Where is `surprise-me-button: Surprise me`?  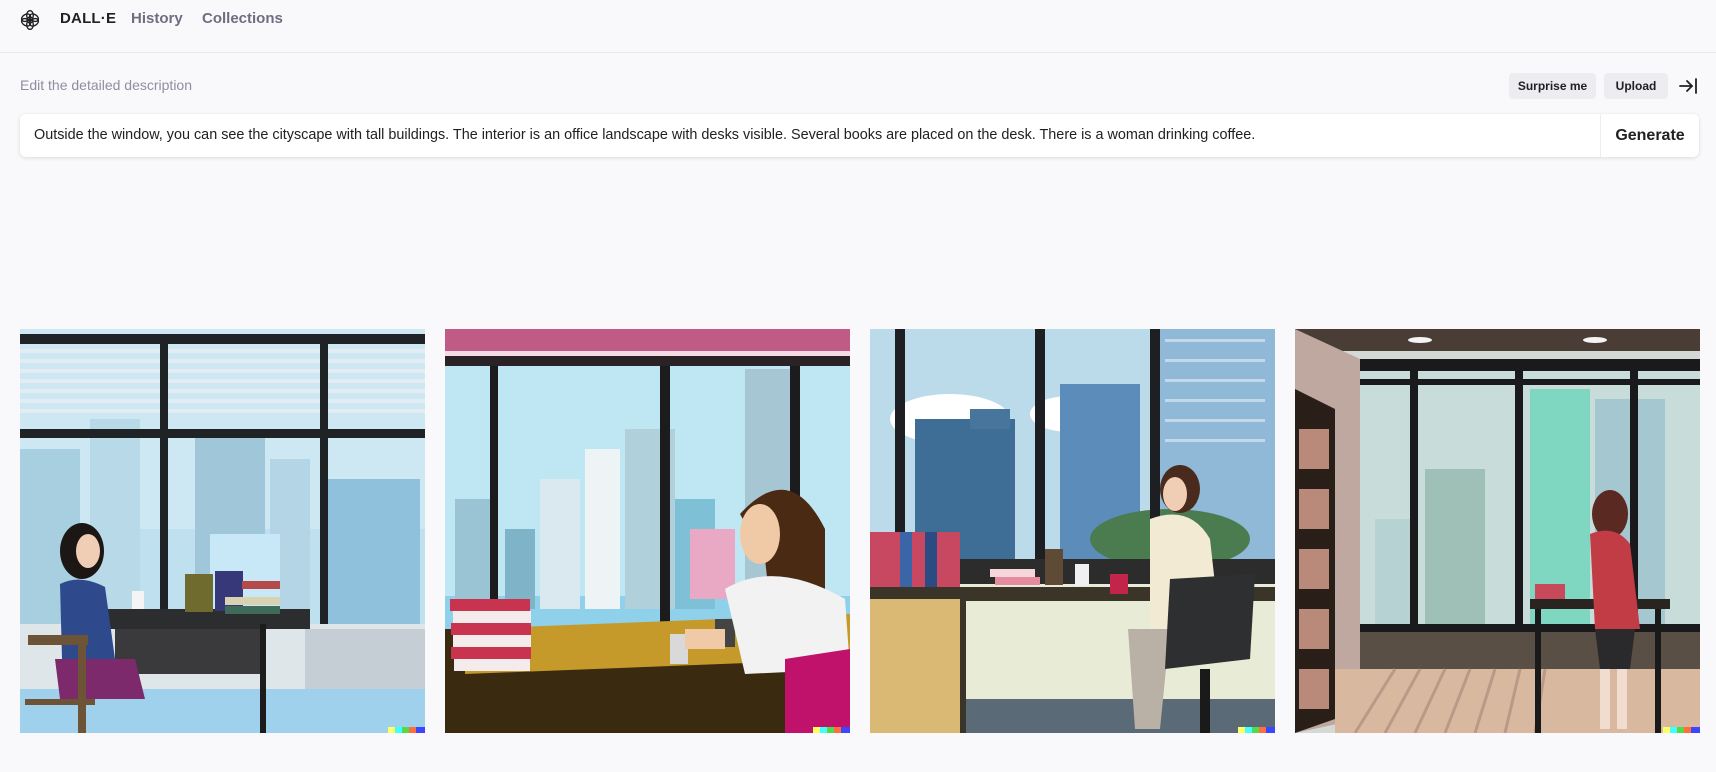
surprise-me-button: Surprise me is located at coordinates (1552, 86).